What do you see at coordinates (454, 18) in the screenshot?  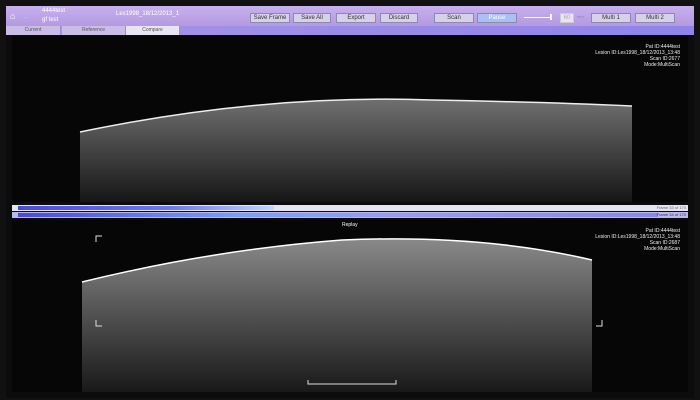 I see `scan-button: Scan` at bounding box center [454, 18].